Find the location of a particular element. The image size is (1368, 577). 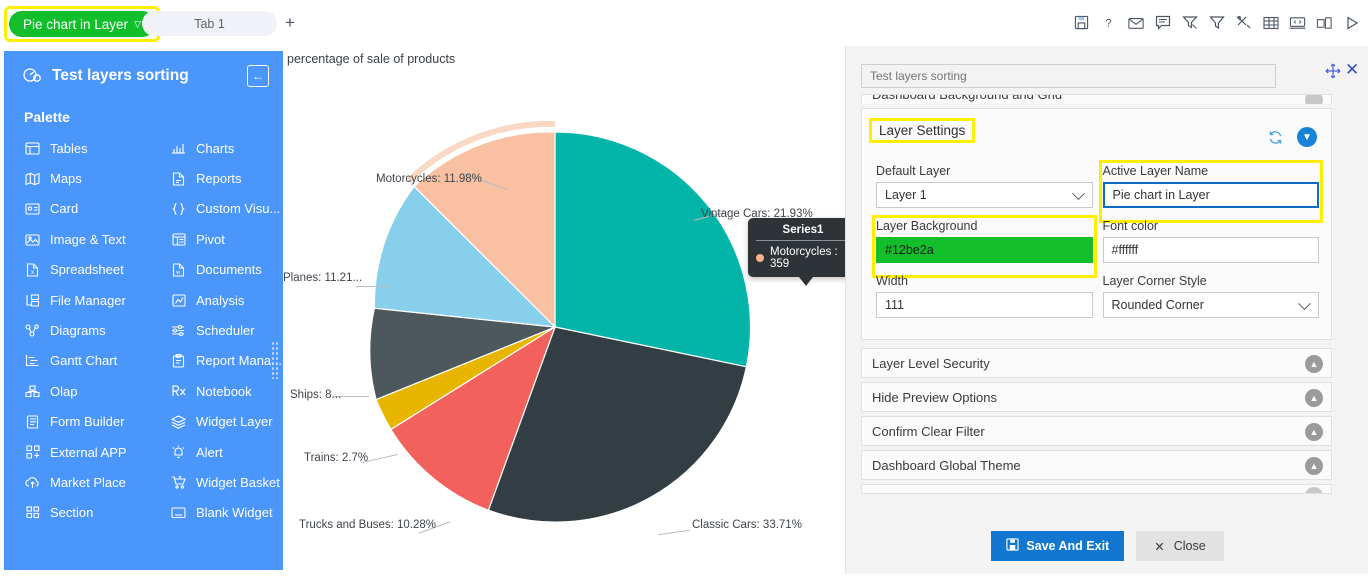

clear-filter-icon is located at coordinates (1189, 22).